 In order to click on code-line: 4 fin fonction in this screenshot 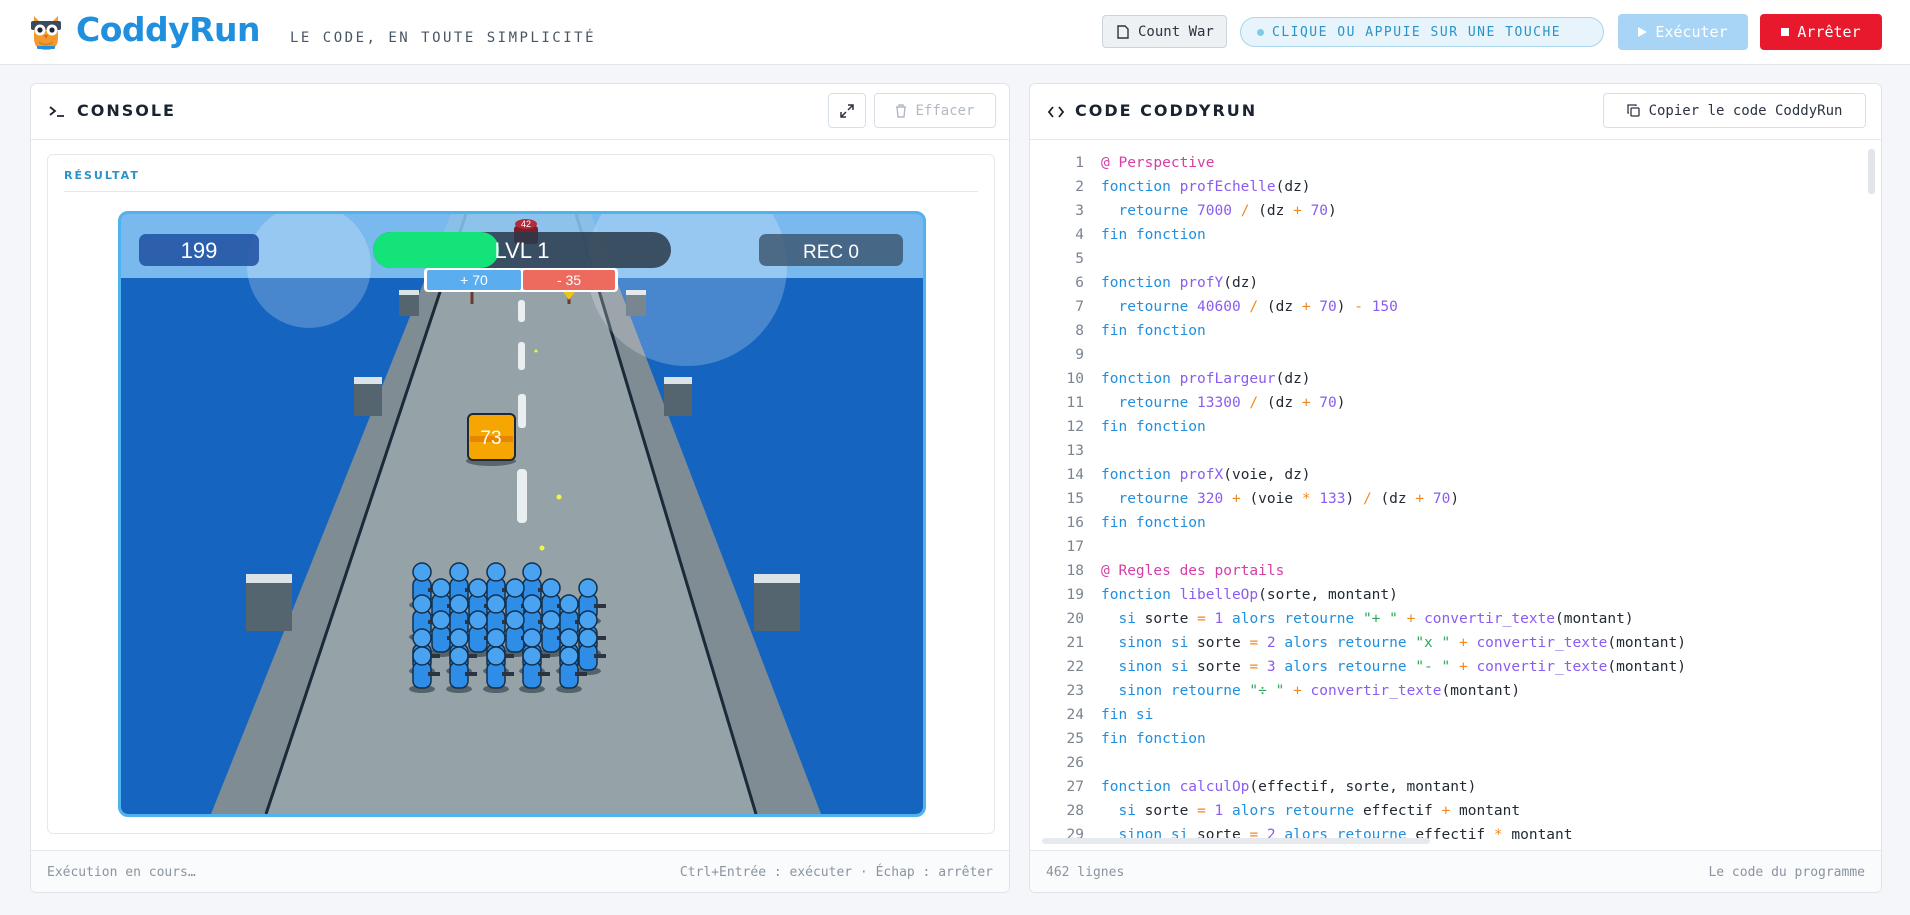, I will do `click(1455, 235)`.